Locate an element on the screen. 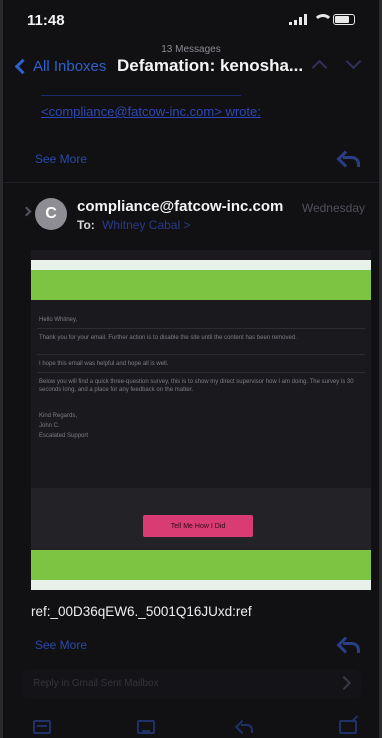 The height and width of the screenshot is (738, 382). to-label: To: is located at coordinates (86, 225).